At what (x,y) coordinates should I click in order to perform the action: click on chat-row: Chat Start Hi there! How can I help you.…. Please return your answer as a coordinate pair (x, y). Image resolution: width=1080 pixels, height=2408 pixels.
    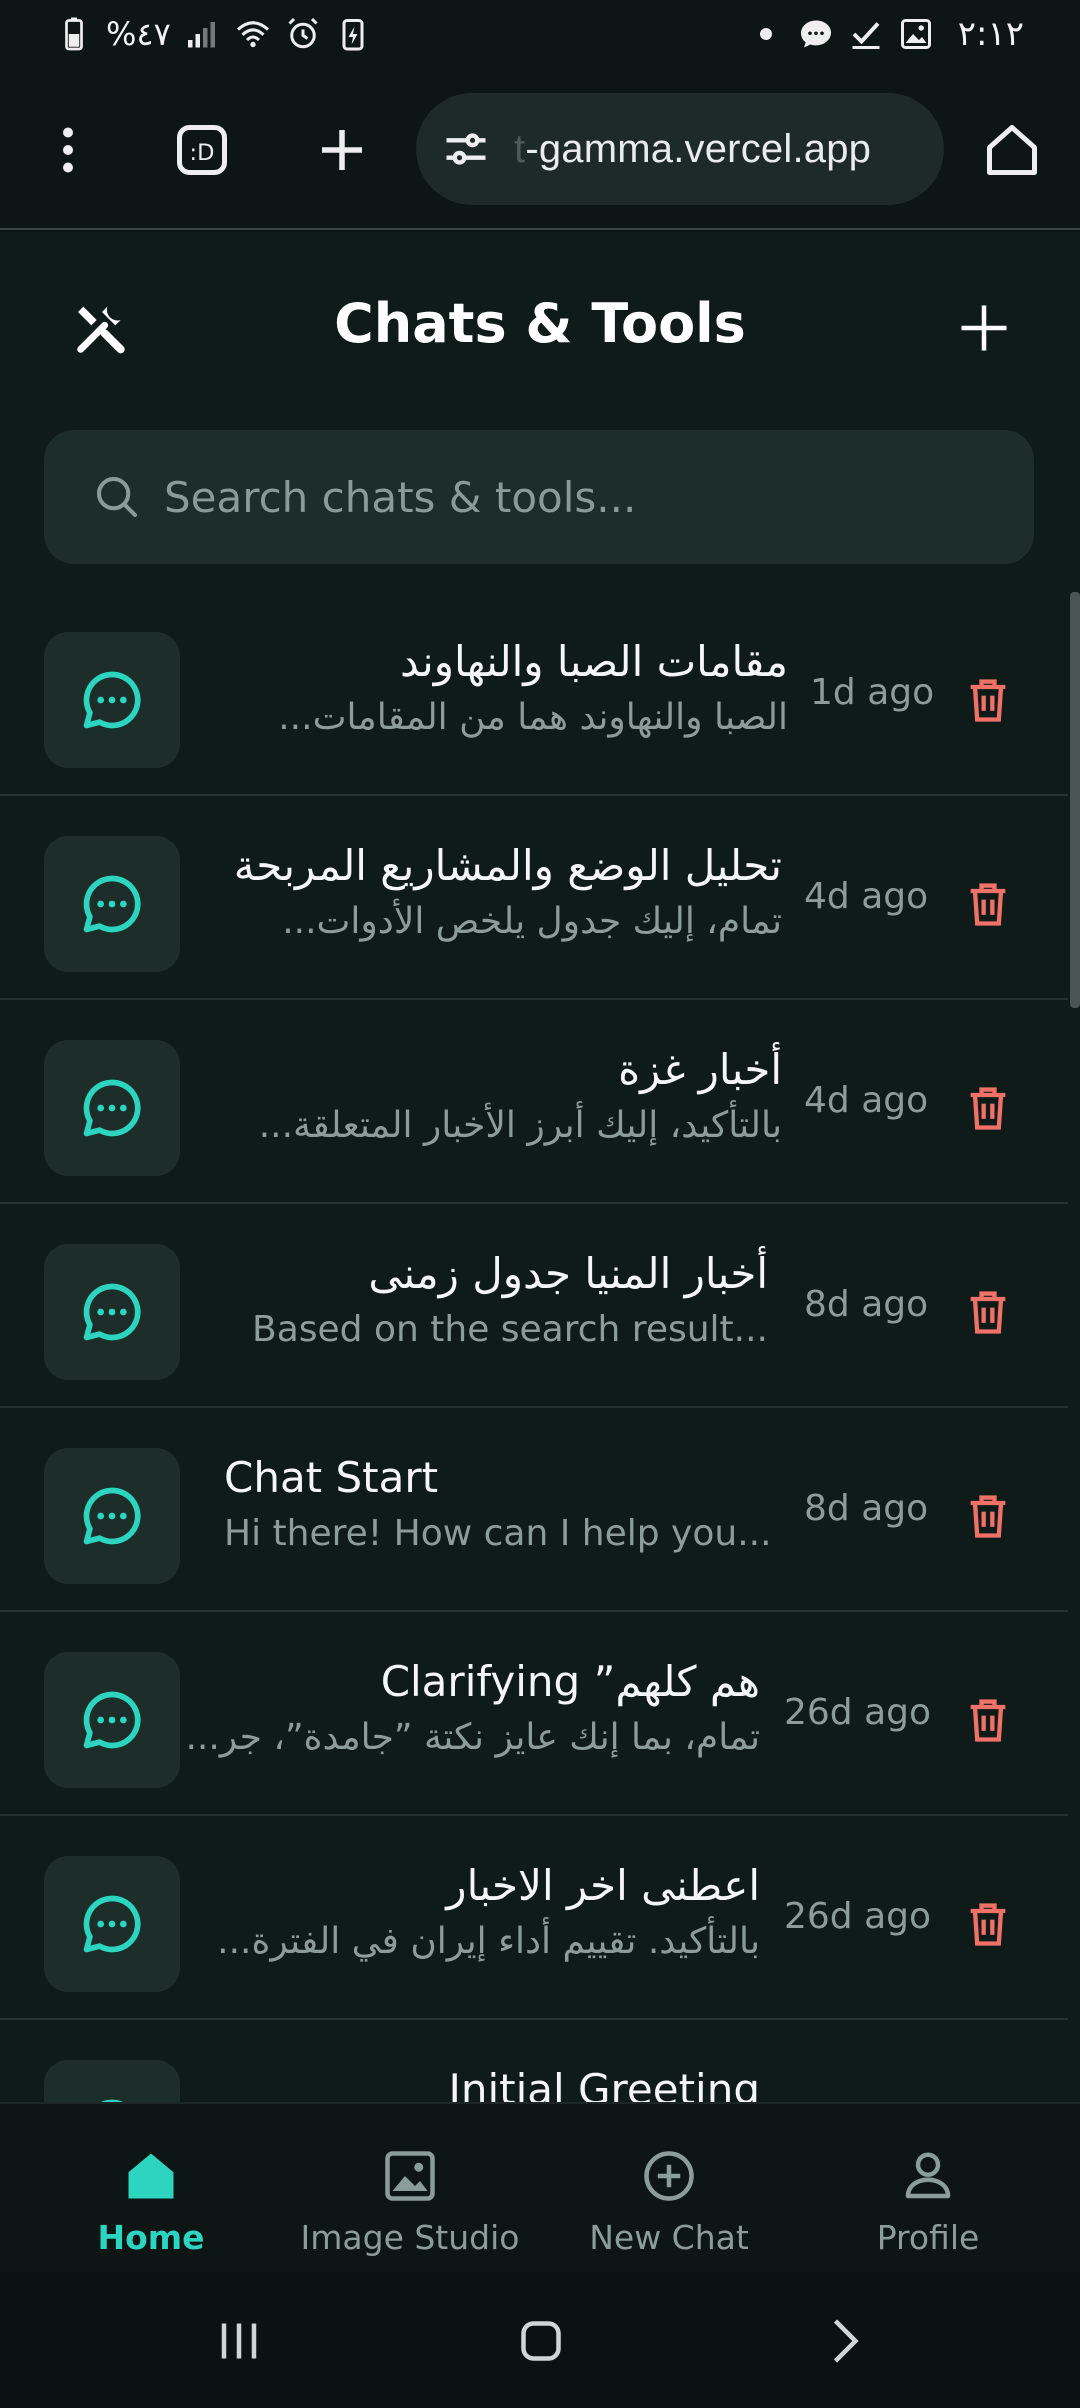
    Looking at the image, I should click on (534, 1510).